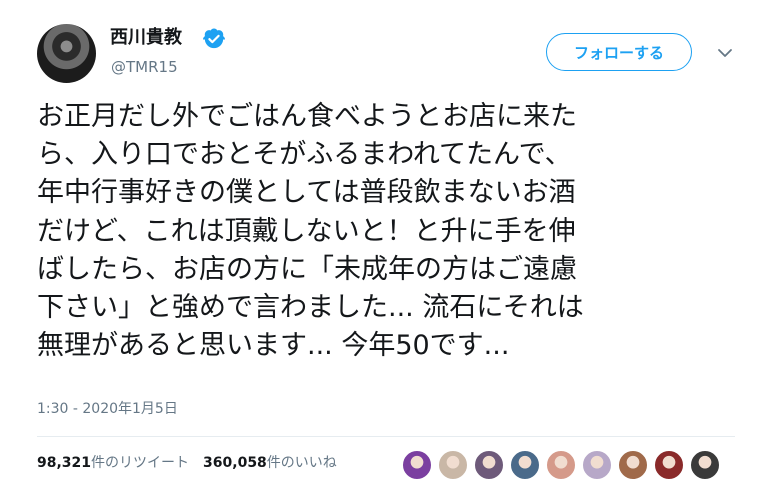 The width and height of the screenshot is (767, 484). Describe the element at coordinates (307, 269) in the screenshot. I see `tweet-text-line: ばしたら、お店の方に「未成年の方はご遠慮` at that location.